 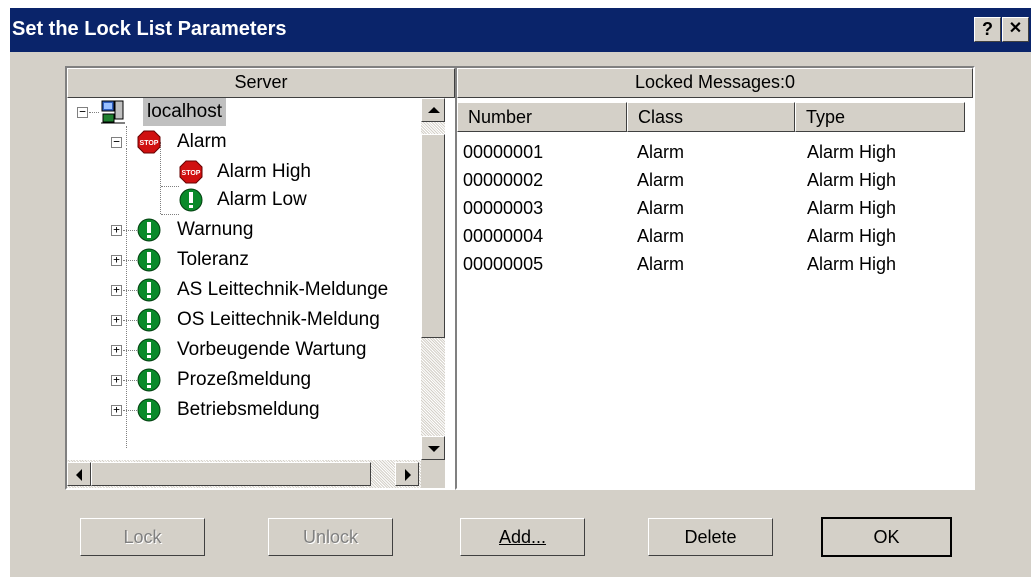 What do you see at coordinates (433, 236) in the screenshot?
I see `scroll-thumb` at bounding box center [433, 236].